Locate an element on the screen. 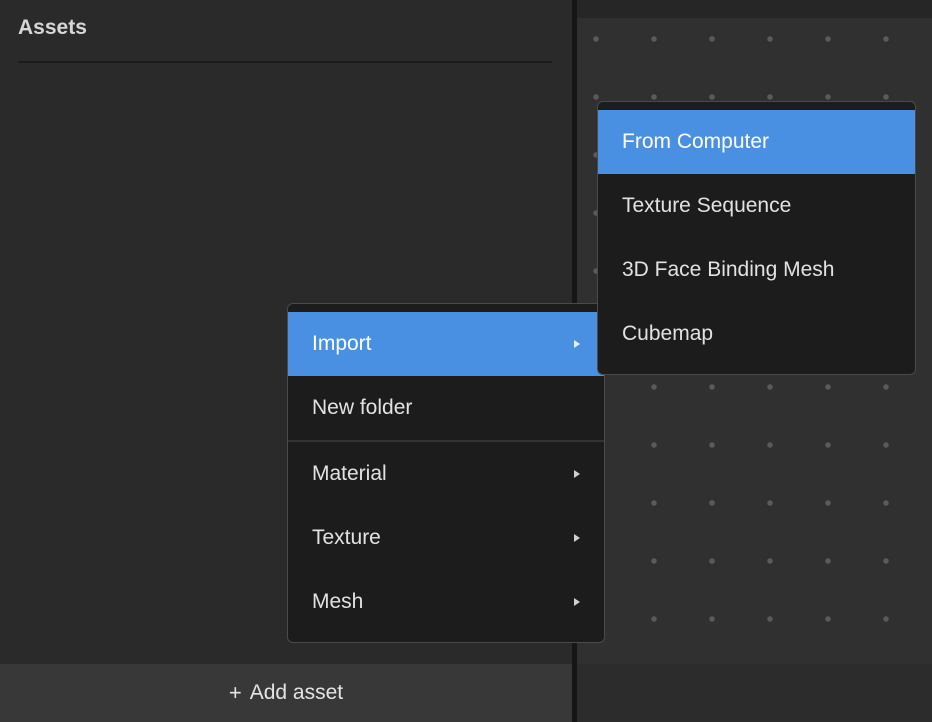  viewport-toolbar is located at coordinates (754, 9).